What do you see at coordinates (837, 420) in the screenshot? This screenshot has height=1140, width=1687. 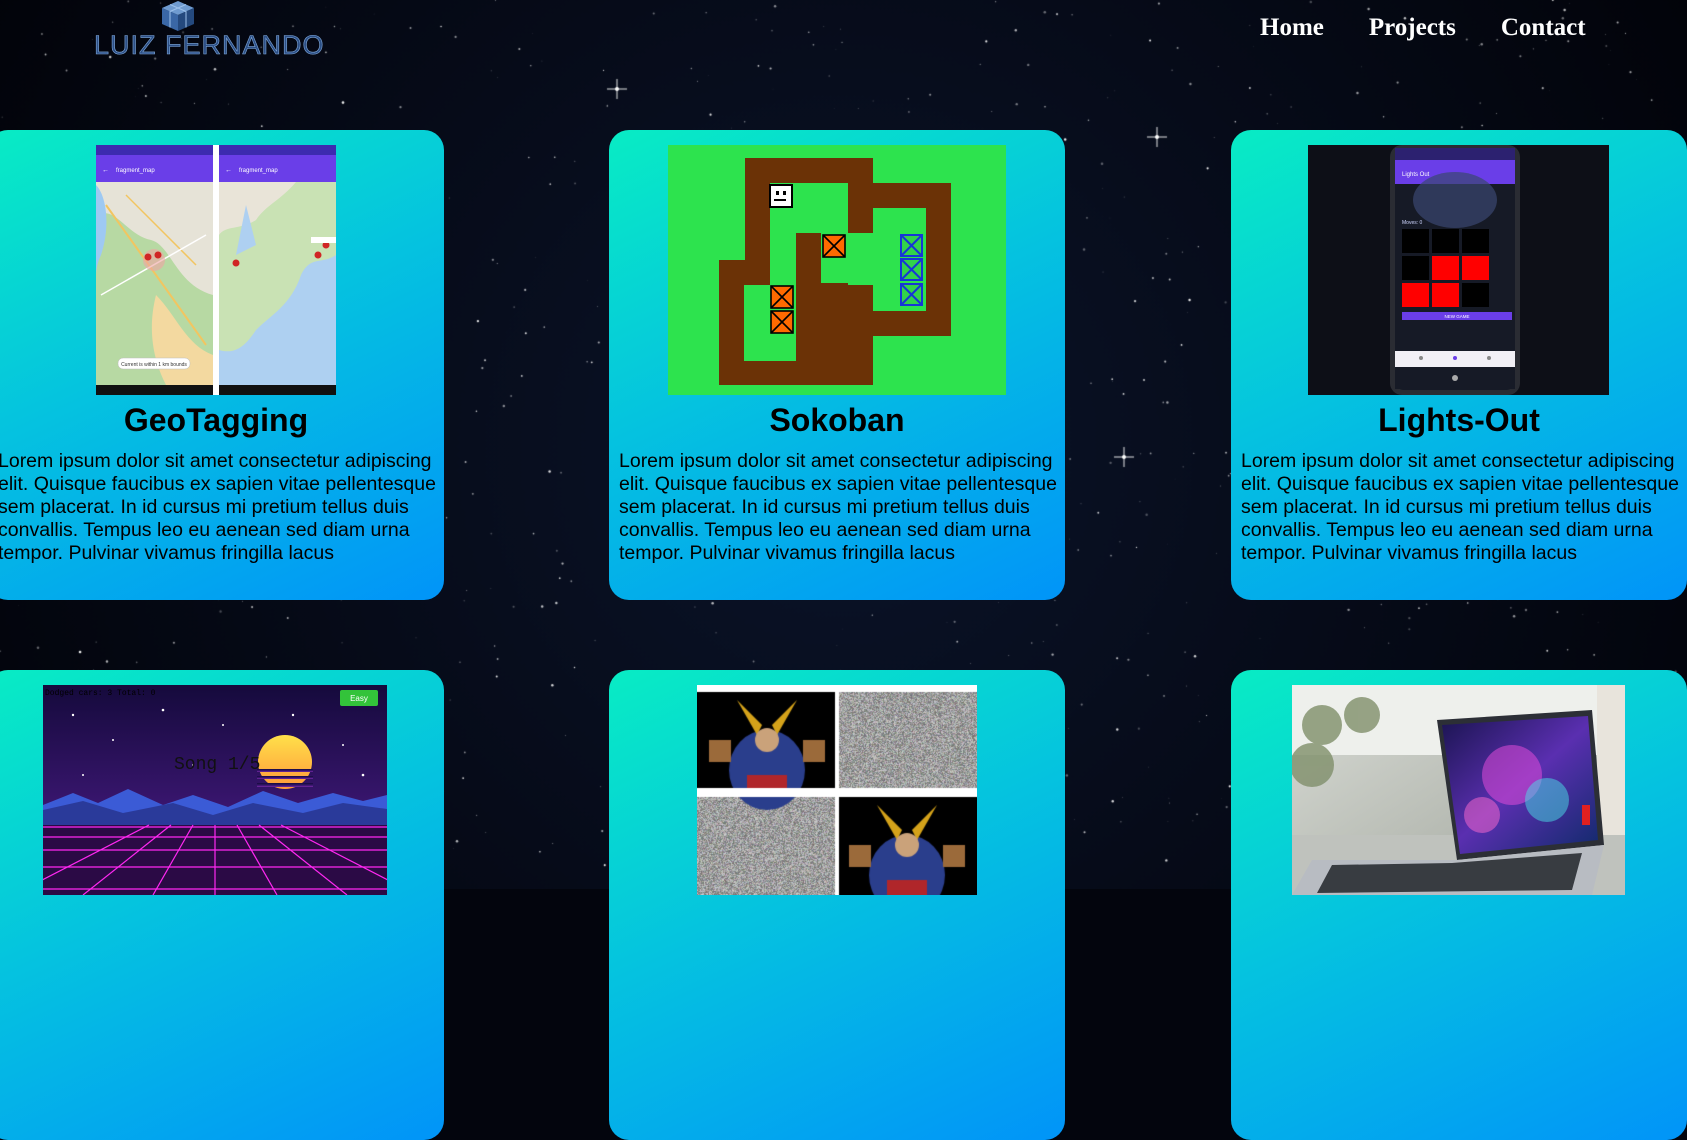 I see `project-title: Sokoban` at bounding box center [837, 420].